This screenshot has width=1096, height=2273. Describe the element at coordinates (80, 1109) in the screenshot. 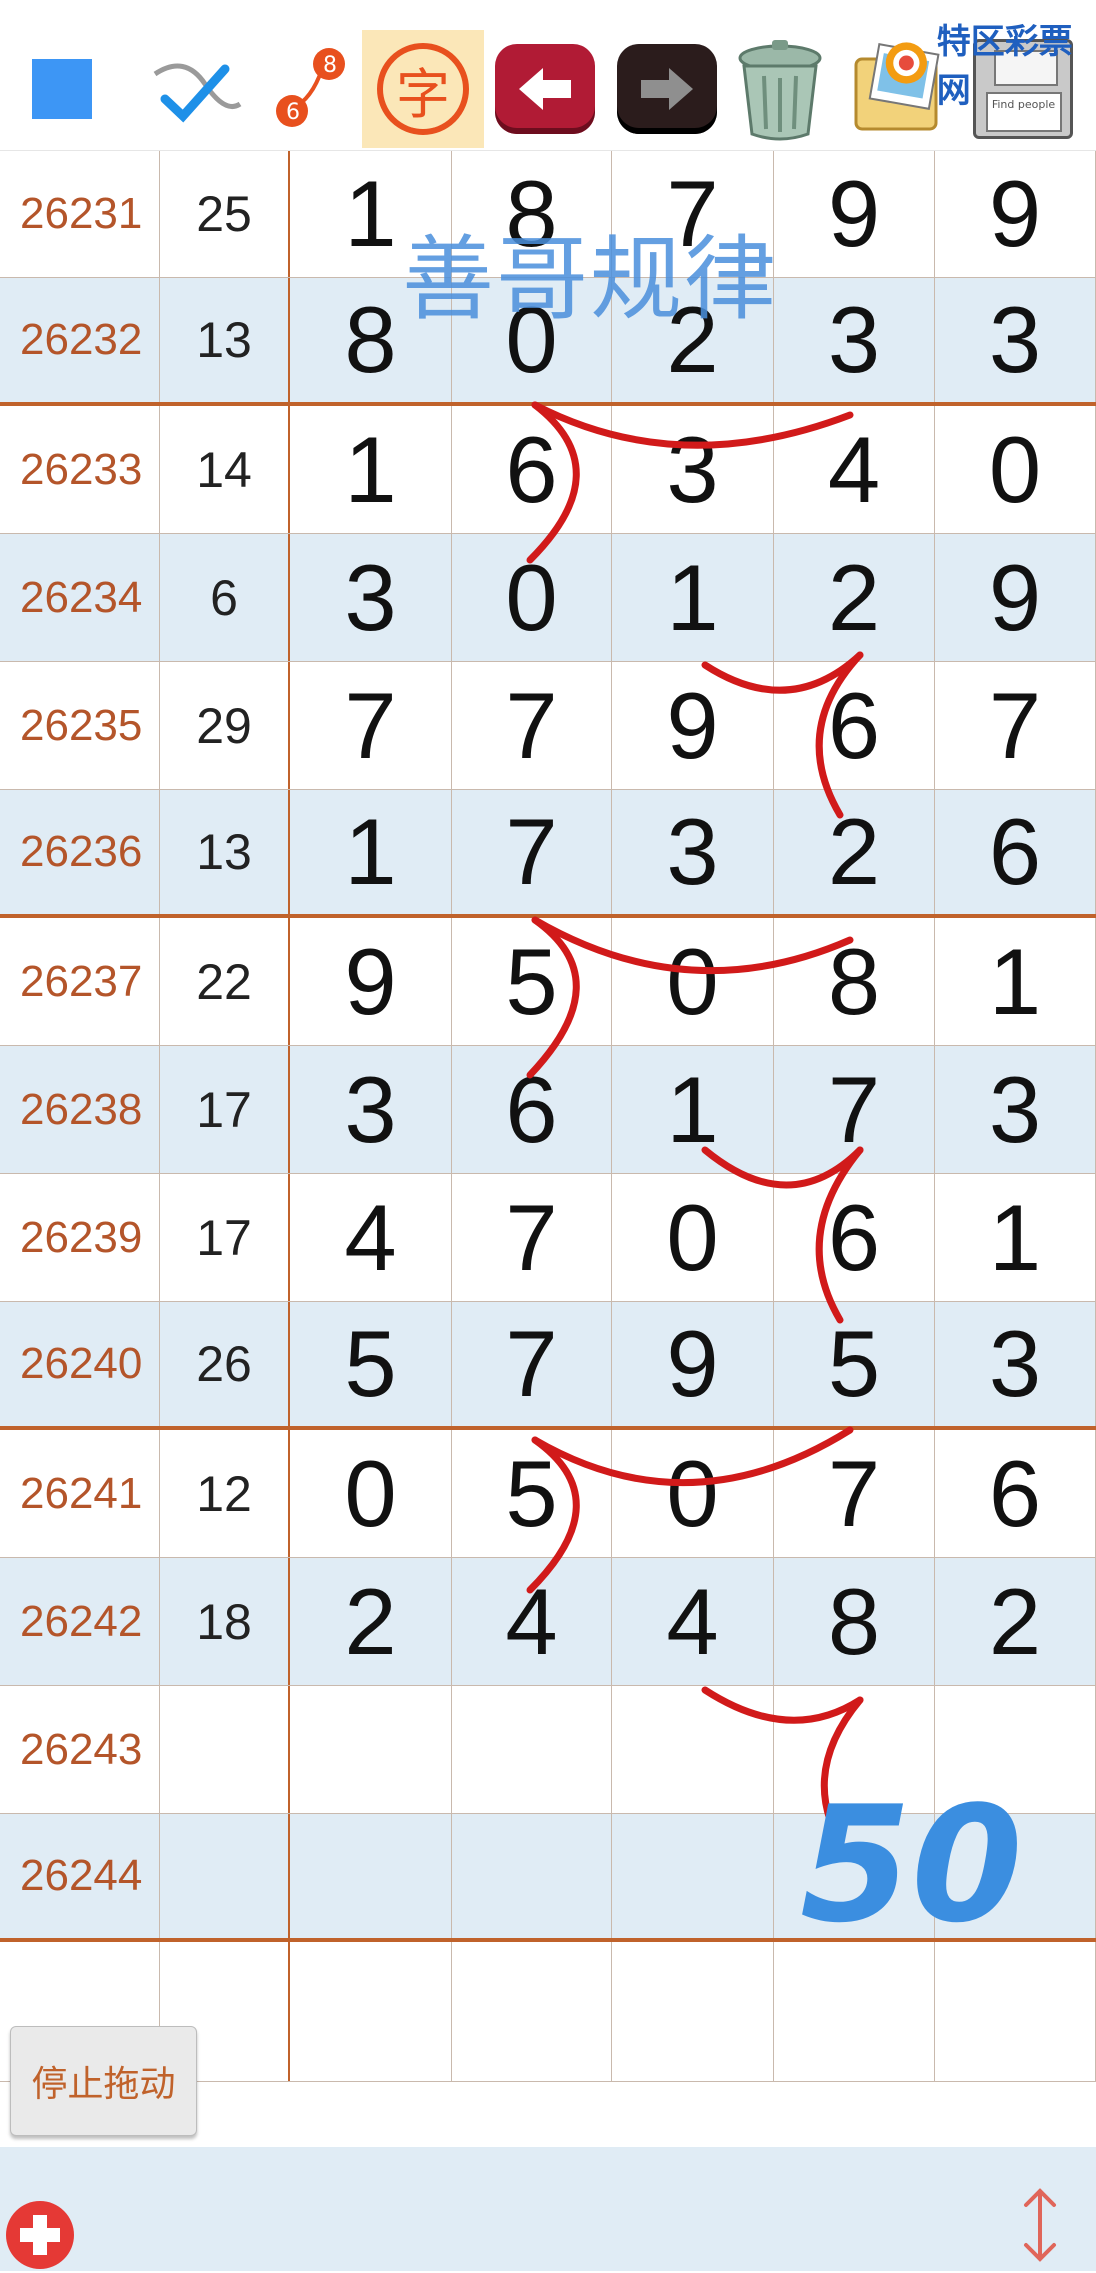

I see `issue-number: 26238` at that location.